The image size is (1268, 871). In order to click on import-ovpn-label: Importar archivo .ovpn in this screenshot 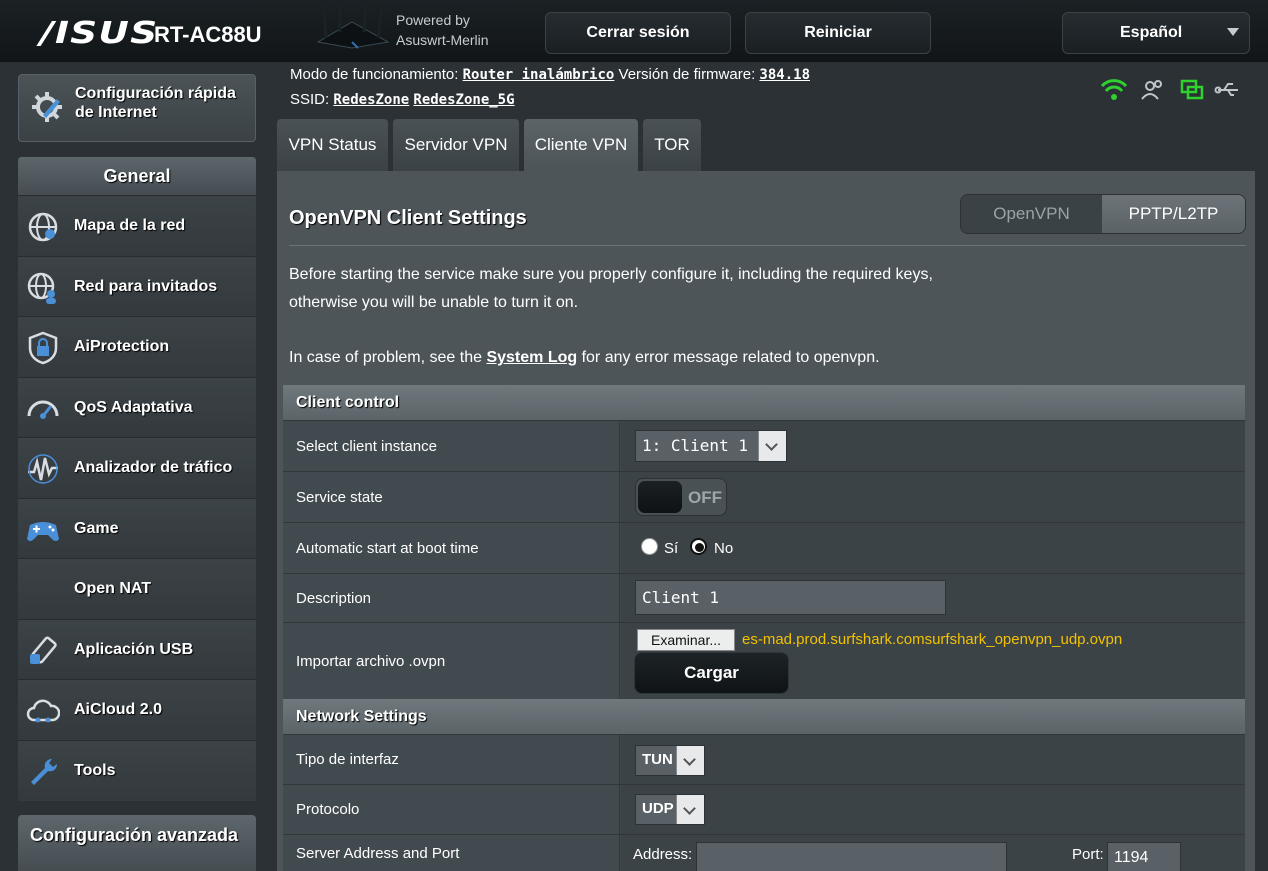, I will do `click(451, 661)`.